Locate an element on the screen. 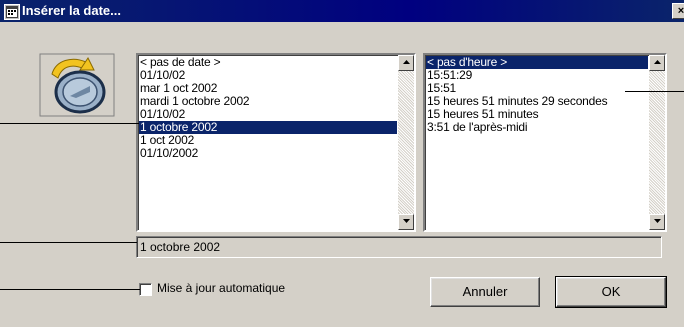 The image size is (684, 327). time-list-scrollbar is located at coordinates (657, 142).